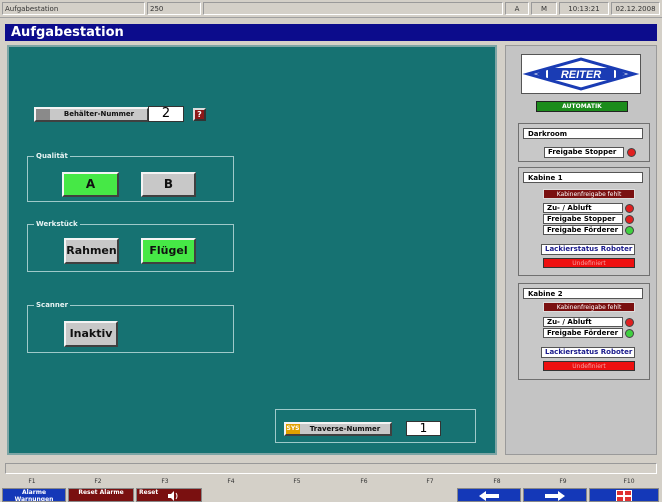 The width and height of the screenshot is (662, 502). What do you see at coordinates (583, 208) in the screenshot?
I see `kabine1-zu-abluft-label: Zu- / Abluft` at bounding box center [583, 208].